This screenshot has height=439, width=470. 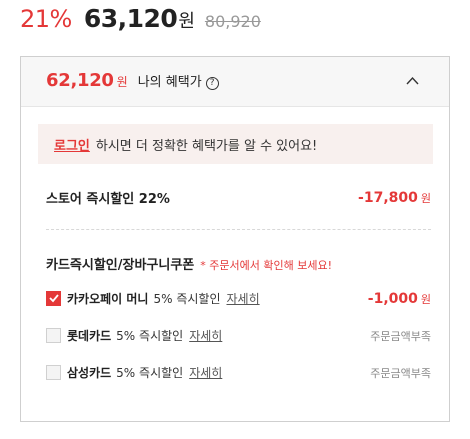 I want to click on store-discount-value: -17,800, so click(x=388, y=197).